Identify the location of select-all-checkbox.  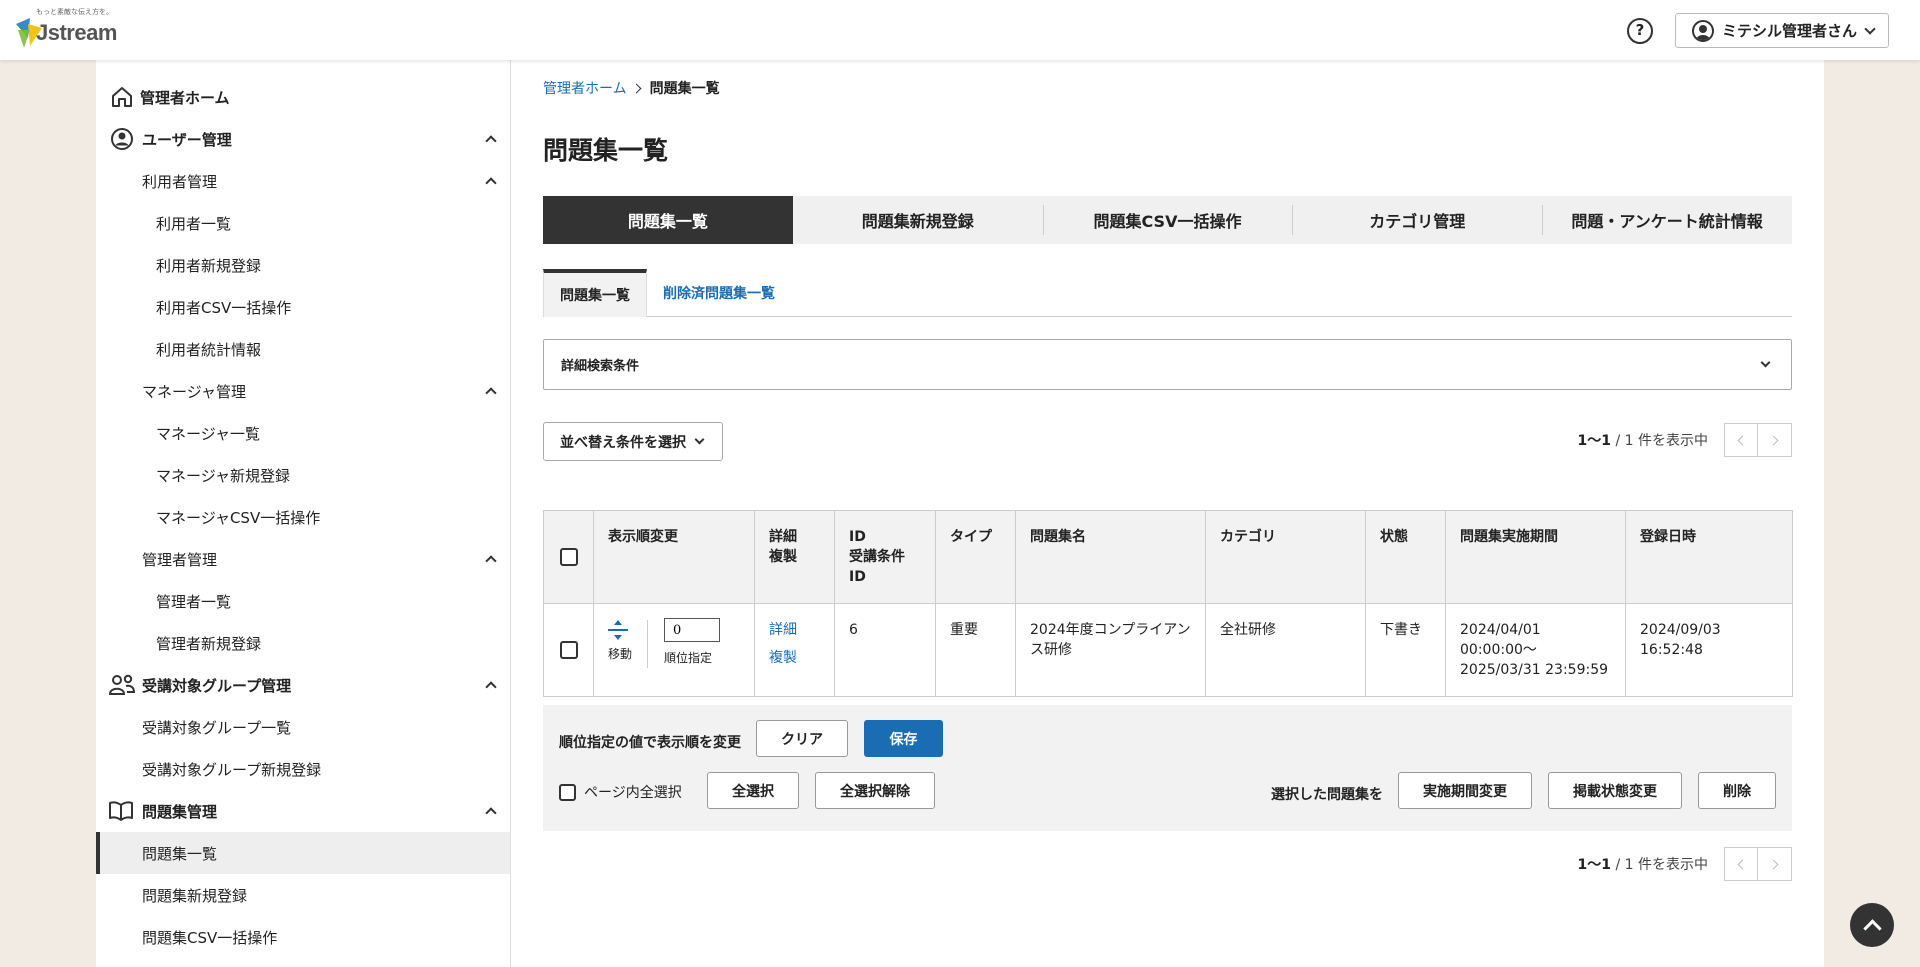
(568, 557).